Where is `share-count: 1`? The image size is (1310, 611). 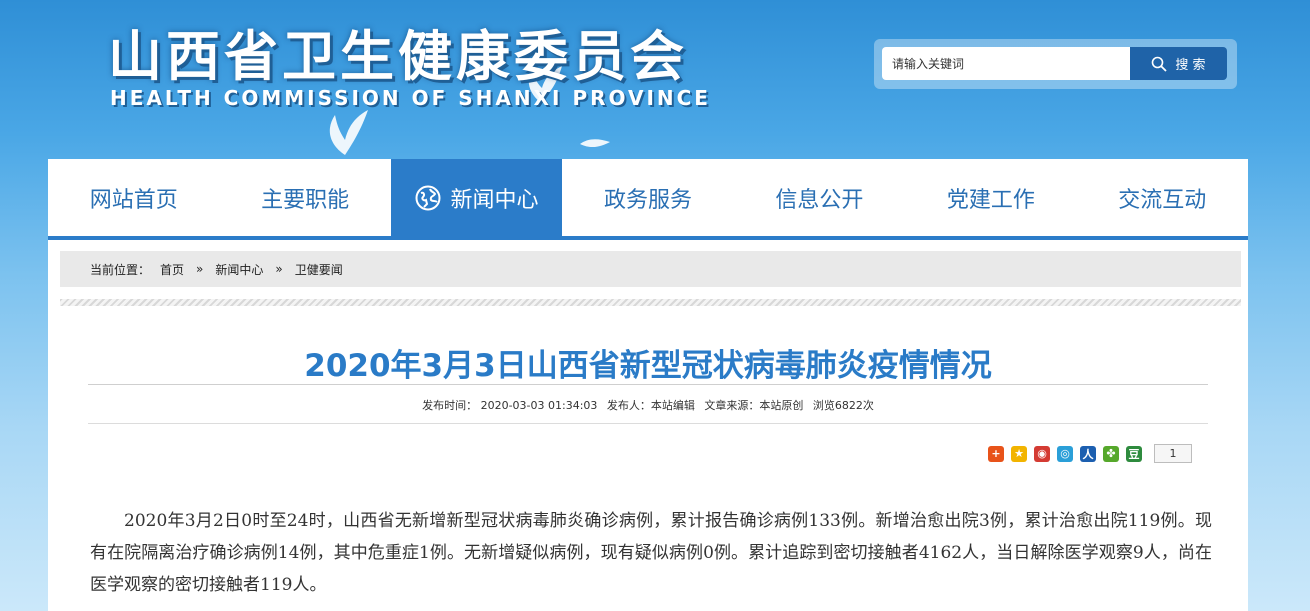 share-count: 1 is located at coordinates (1173, 453).